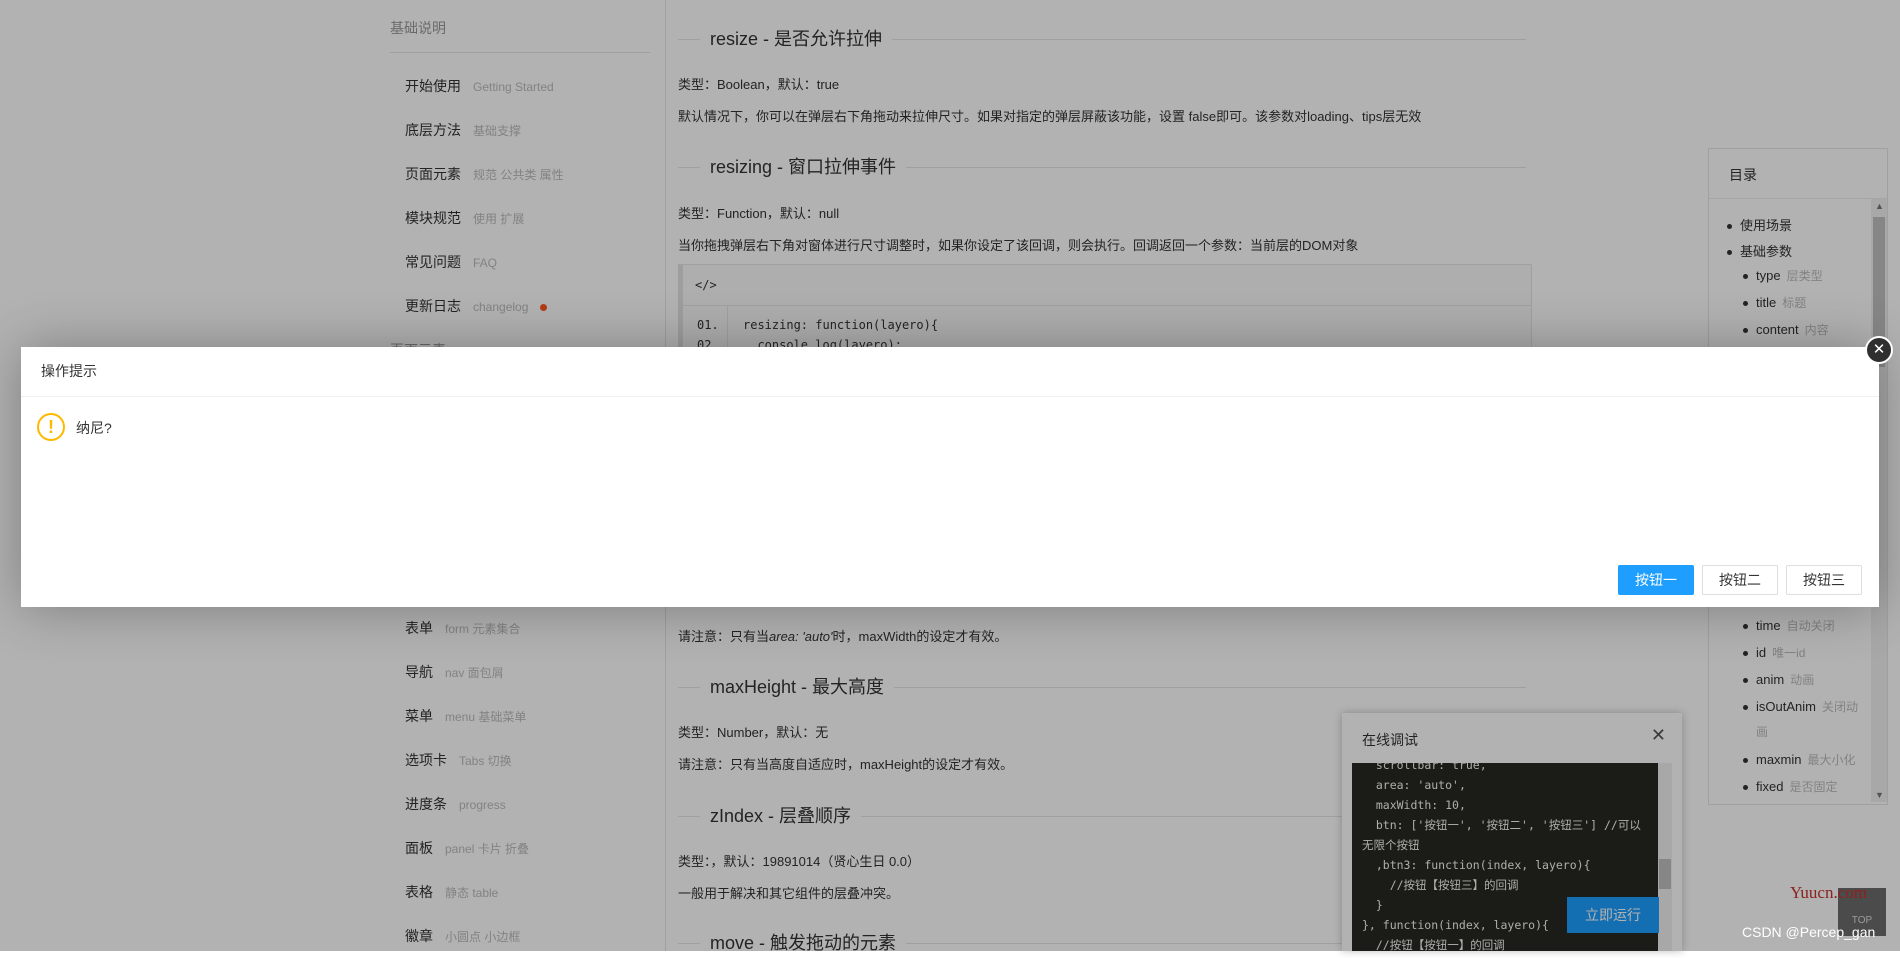 This screenshot has height=958, width=1900. Describe the element at coordinates (51, 427) in the screenshot. I see `warning-icon: !` at that location.